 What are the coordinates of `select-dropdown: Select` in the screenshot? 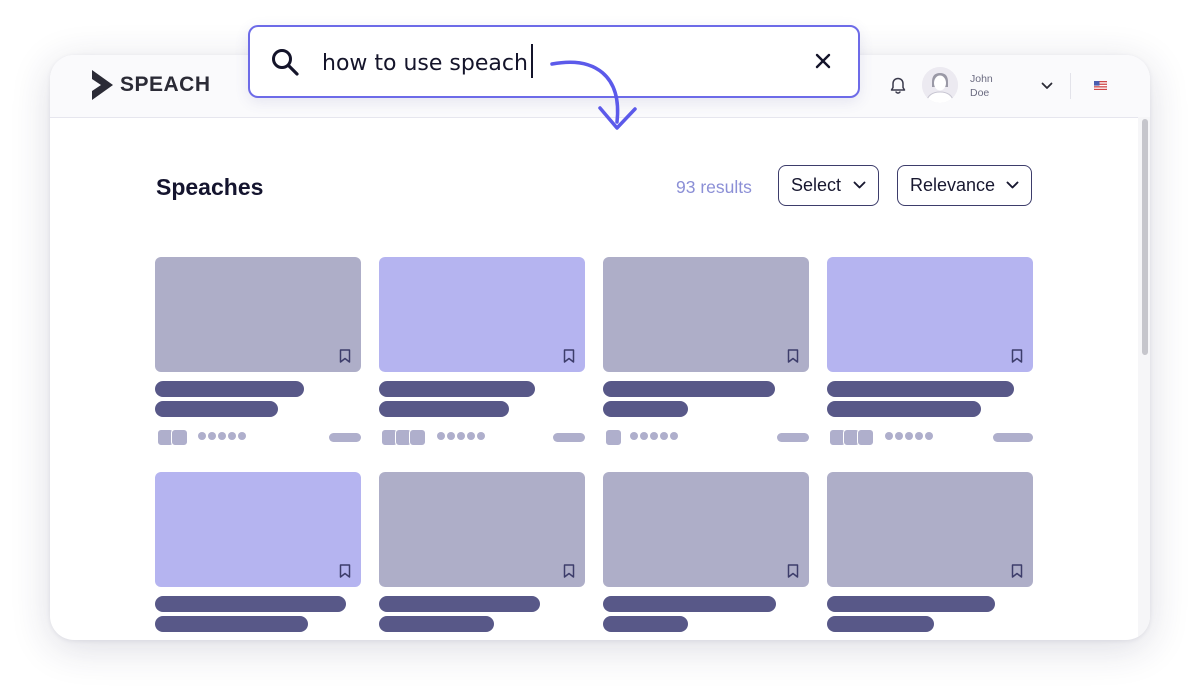 It's located at (828, 185).